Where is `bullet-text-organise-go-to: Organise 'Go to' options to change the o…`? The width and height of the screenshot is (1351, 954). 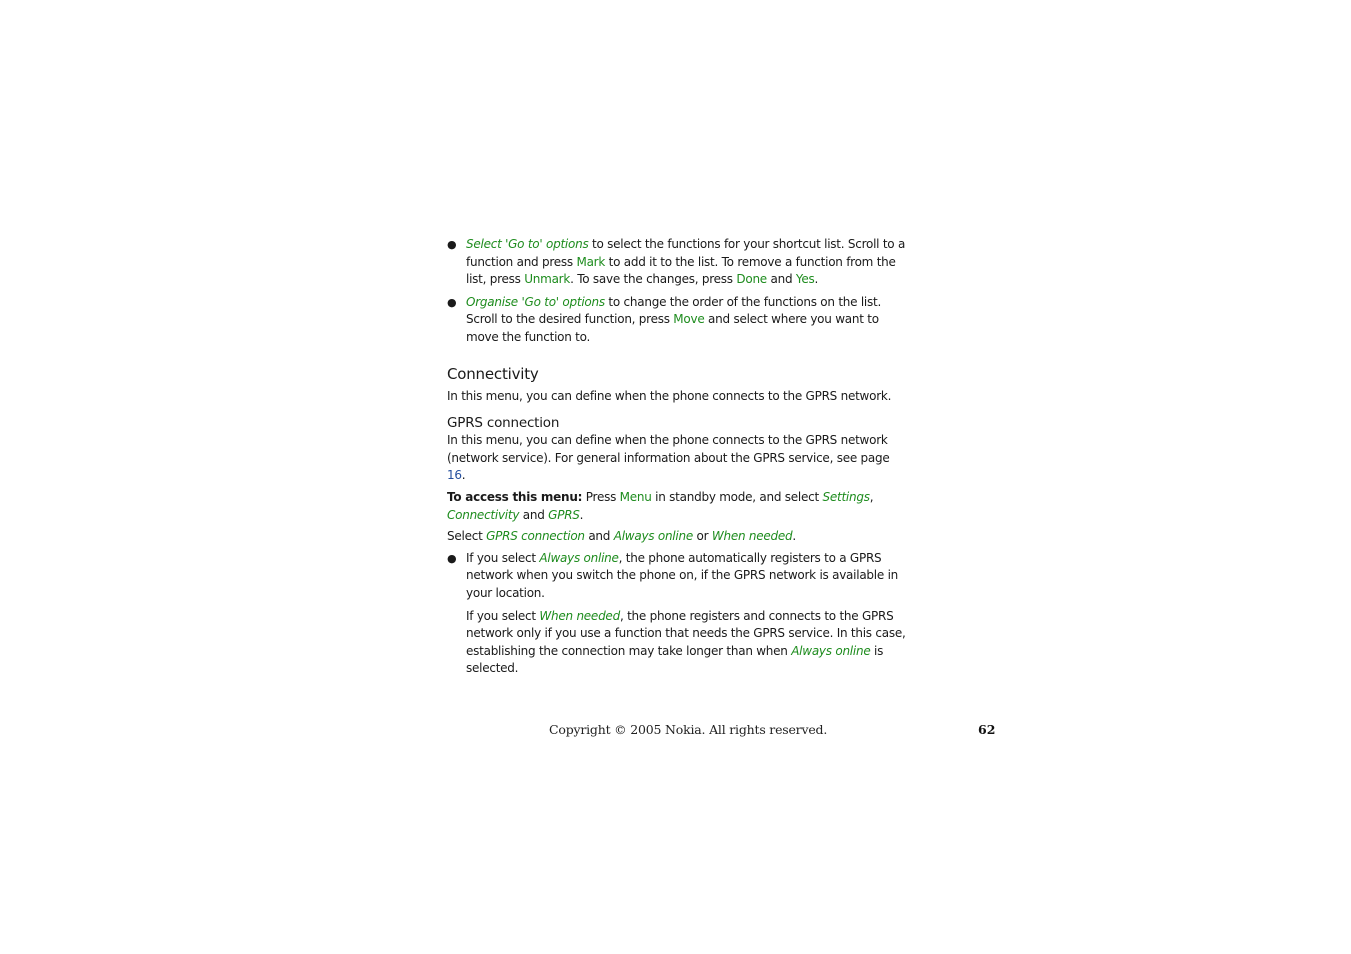 bullet-text-organise-go-to: Organise 'Go to' options to change the o… is located at coordinates (673, 319).